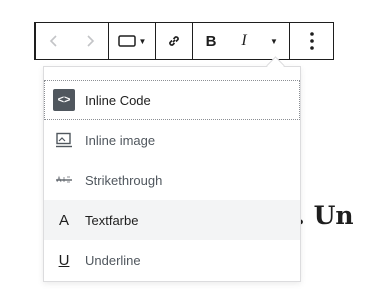  What do you see at coordinates (113, 260) in the screenshot?
I see `menu-item-label: Underline` at bounding box center [113, 260].